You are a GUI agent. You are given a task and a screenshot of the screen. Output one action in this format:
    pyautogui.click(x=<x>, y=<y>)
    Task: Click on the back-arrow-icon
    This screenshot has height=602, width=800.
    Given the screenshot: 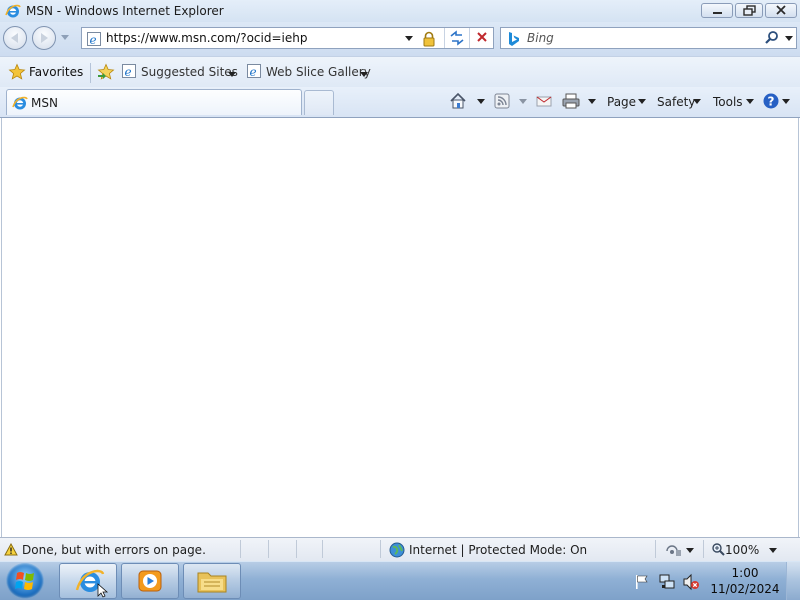 What is the action you would take?
    pyautogui.click(x=14, y=38)
    